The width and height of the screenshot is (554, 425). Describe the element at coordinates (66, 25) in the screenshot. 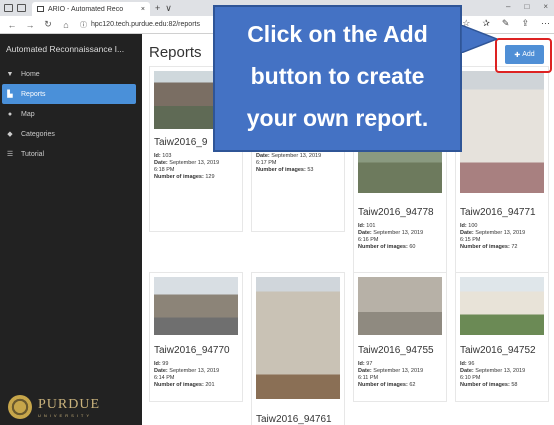

I see `home-icon: ⌂` at that location.